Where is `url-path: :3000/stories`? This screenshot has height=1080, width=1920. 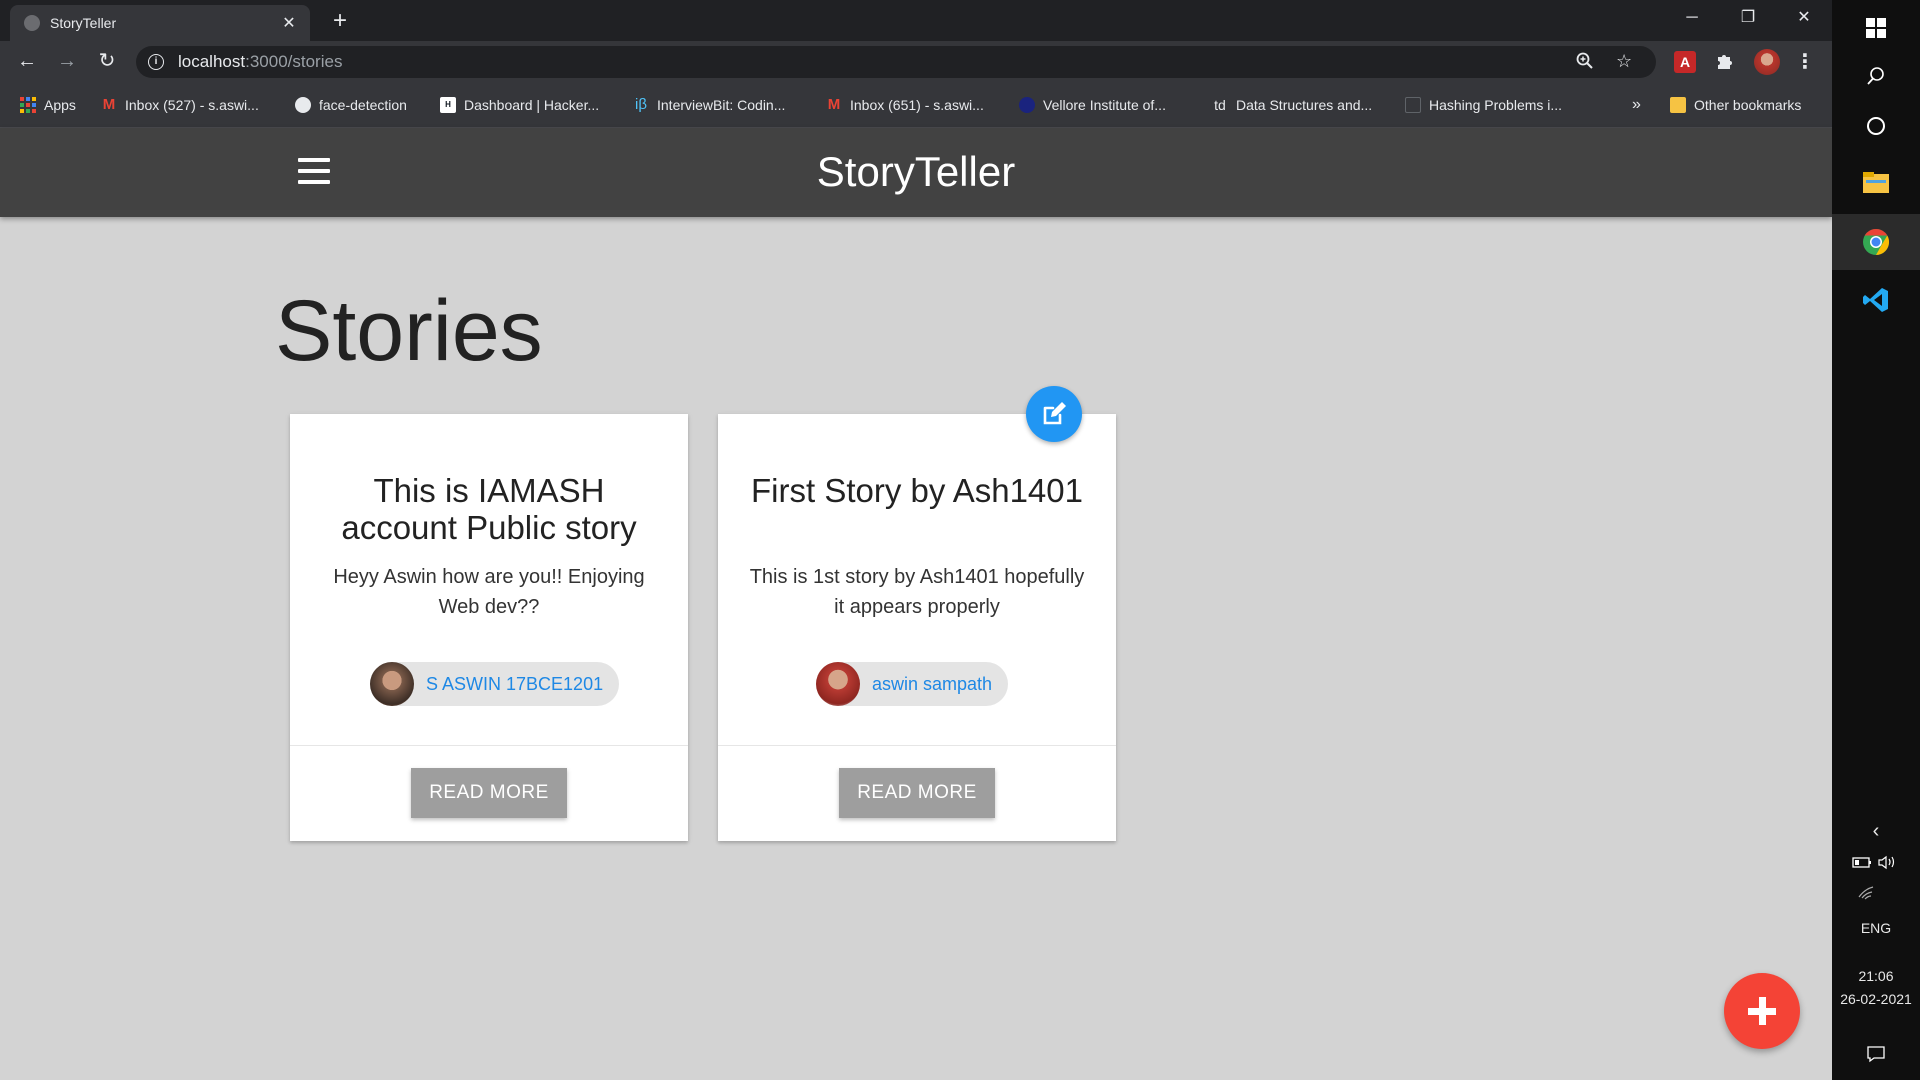 url-path: :3000/stories is located at coordinates (294, 61).